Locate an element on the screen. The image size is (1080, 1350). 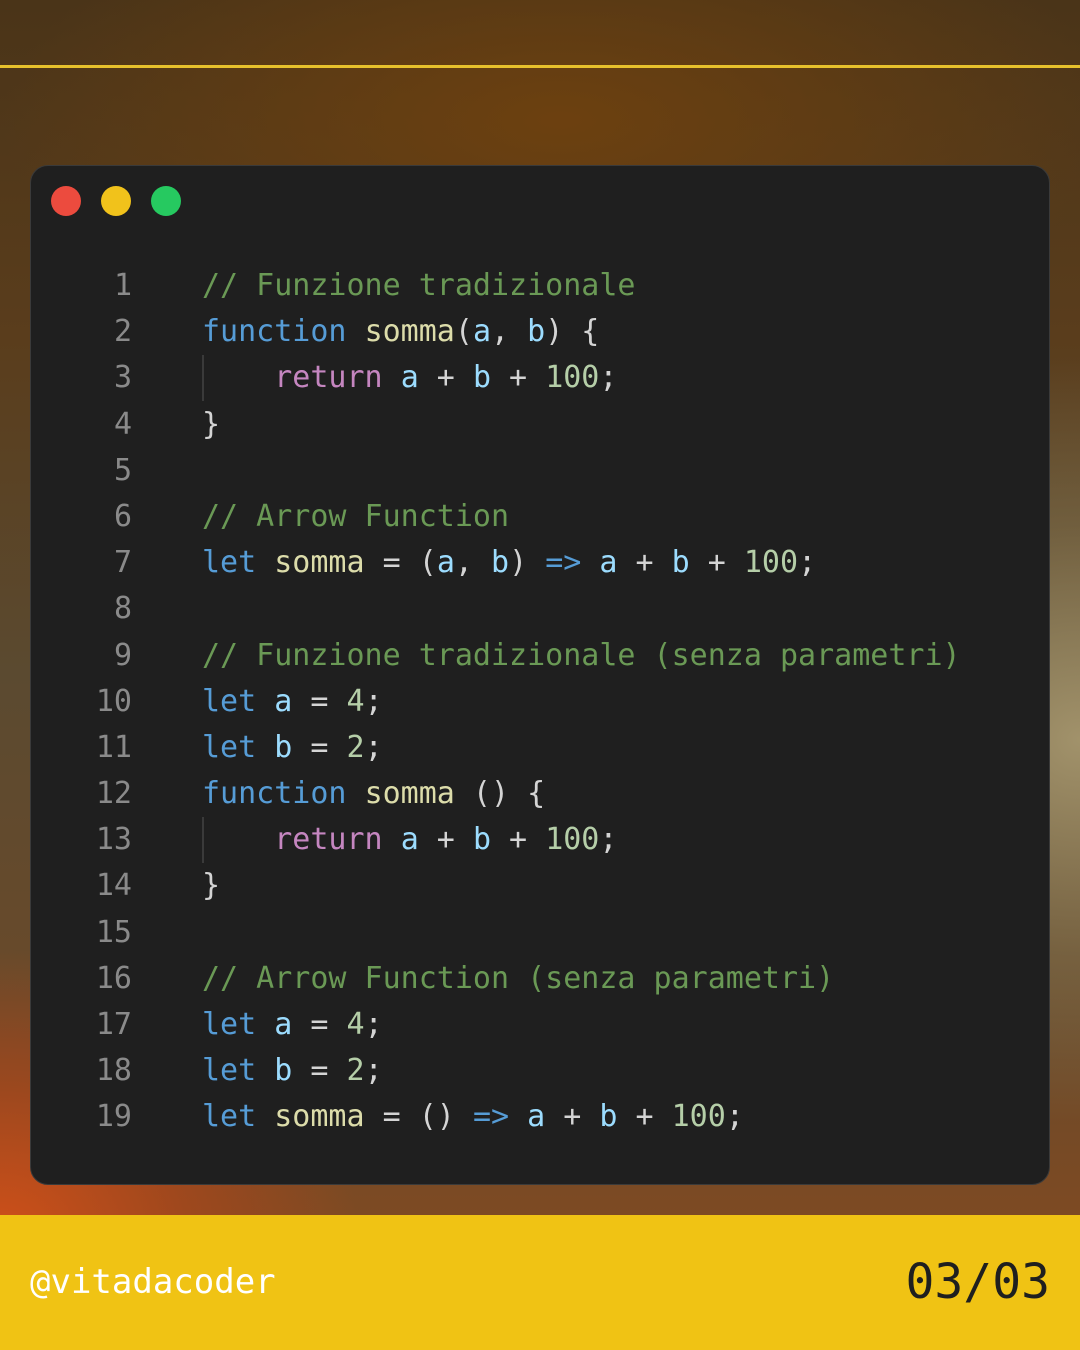
code-line: 5 is located at coordinates (540, 471).